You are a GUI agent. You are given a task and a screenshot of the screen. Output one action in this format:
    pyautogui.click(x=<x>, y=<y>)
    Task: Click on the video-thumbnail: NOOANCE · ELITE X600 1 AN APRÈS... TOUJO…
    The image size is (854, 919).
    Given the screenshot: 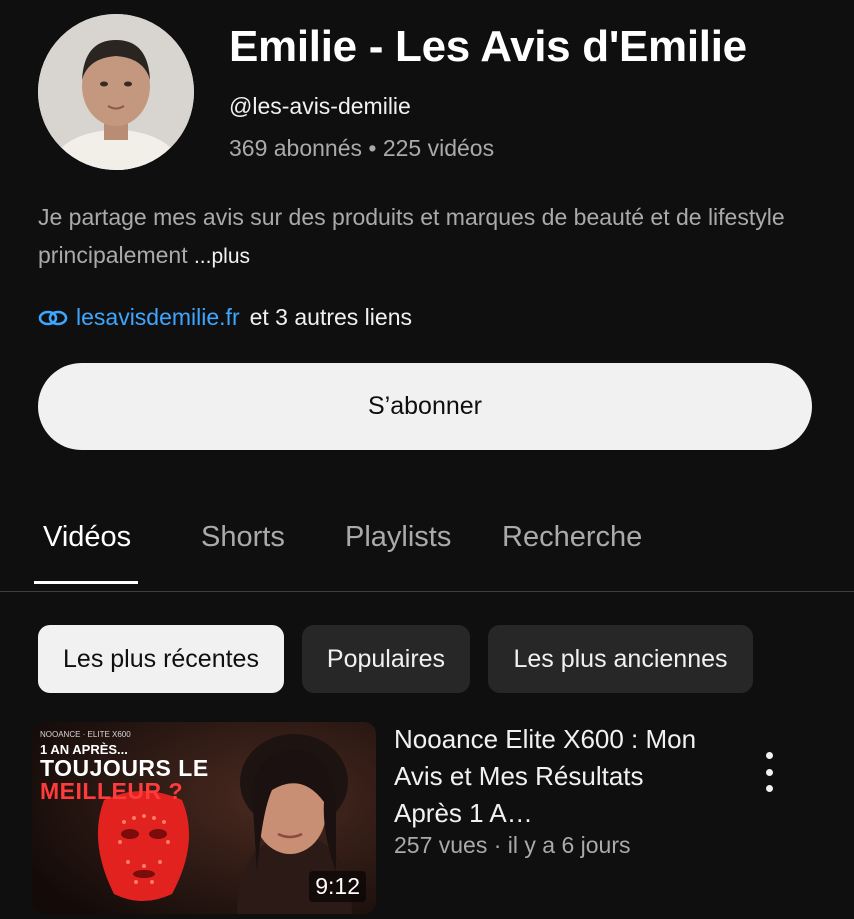 What is the action you would take?
    pyautogui.click(x=204, y=818)
    